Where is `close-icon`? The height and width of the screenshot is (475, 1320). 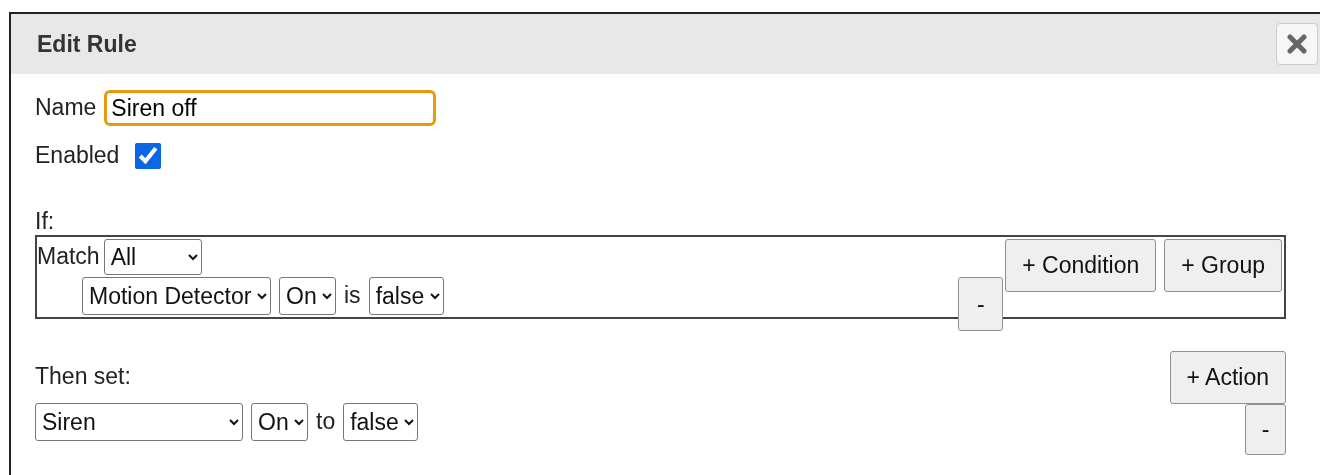
close-icon is located at coordinates (1297, 44).